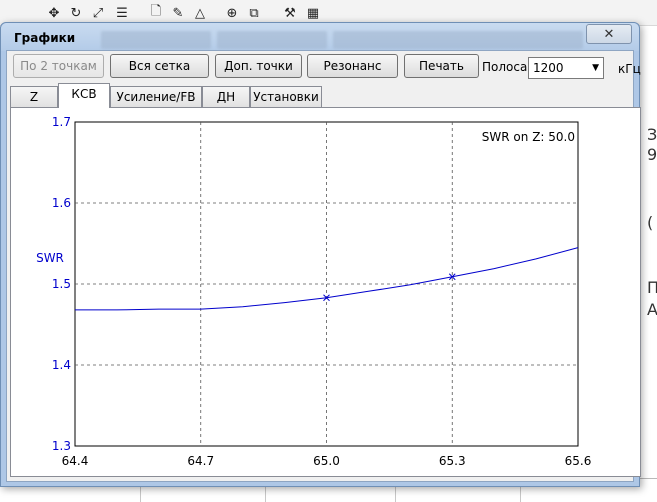 The width and height of the screenshot is (657, 502). I want to click on background-text: (, so click(650, 222).